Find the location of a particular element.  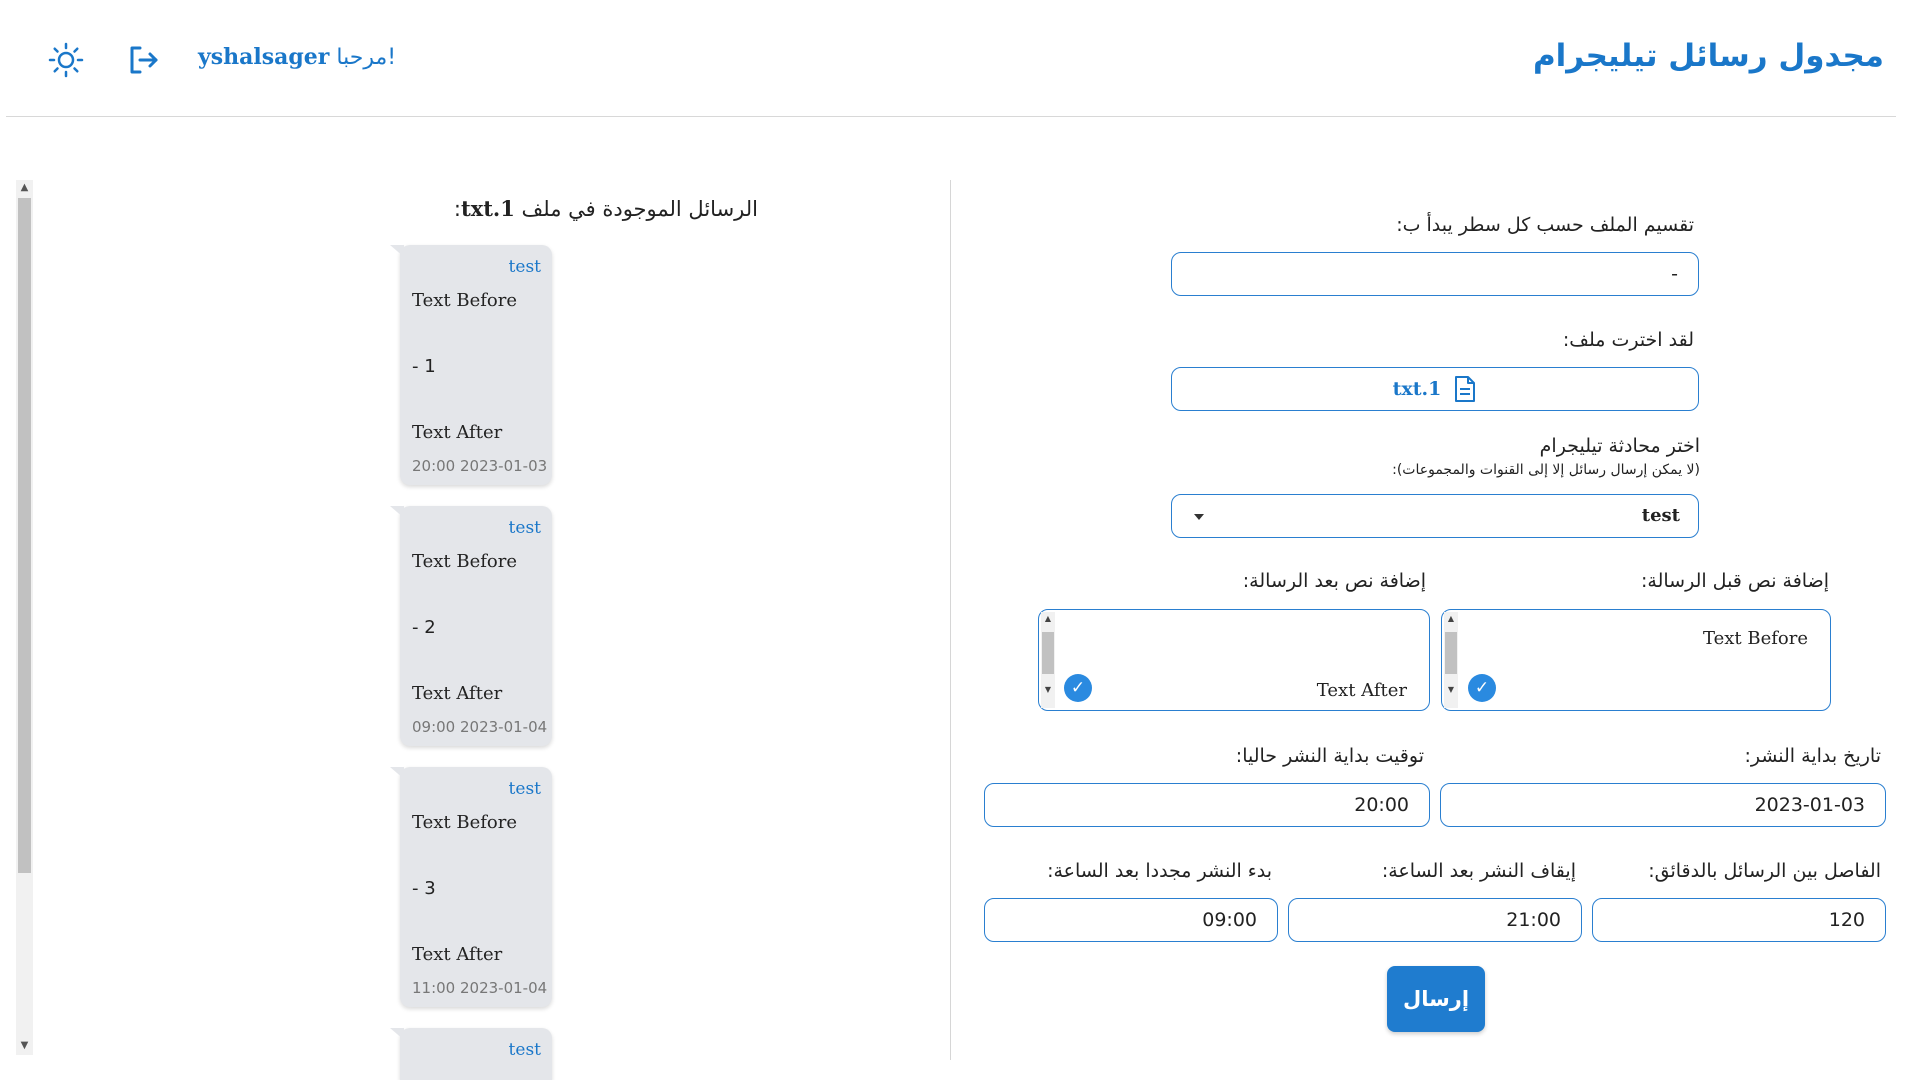

after-text-value: Text After is located at coordinates (1361, 690).